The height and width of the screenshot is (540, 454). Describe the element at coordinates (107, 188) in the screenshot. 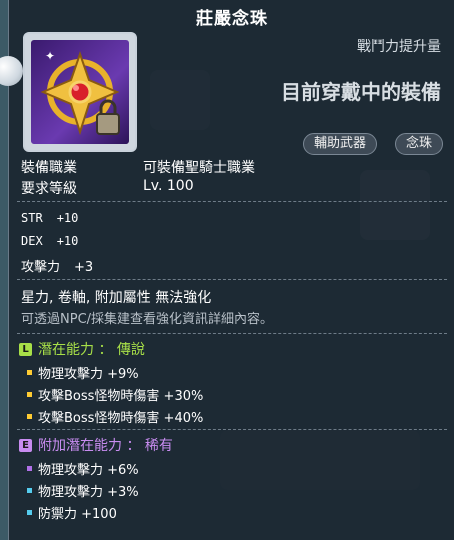

I see `req-row-level: 要求等級 Lv. 100` at that location.